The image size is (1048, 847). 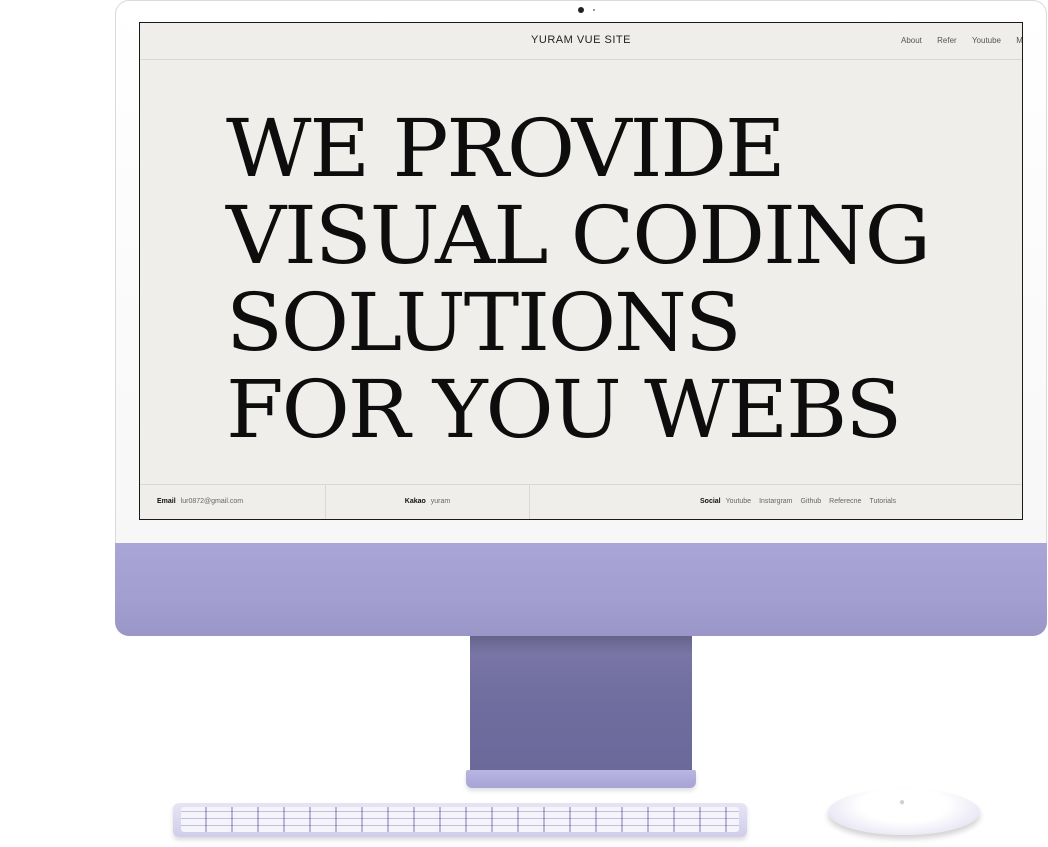 I want to click on hero-line-2: VISUAL CODING, so click(x=578, y=235).